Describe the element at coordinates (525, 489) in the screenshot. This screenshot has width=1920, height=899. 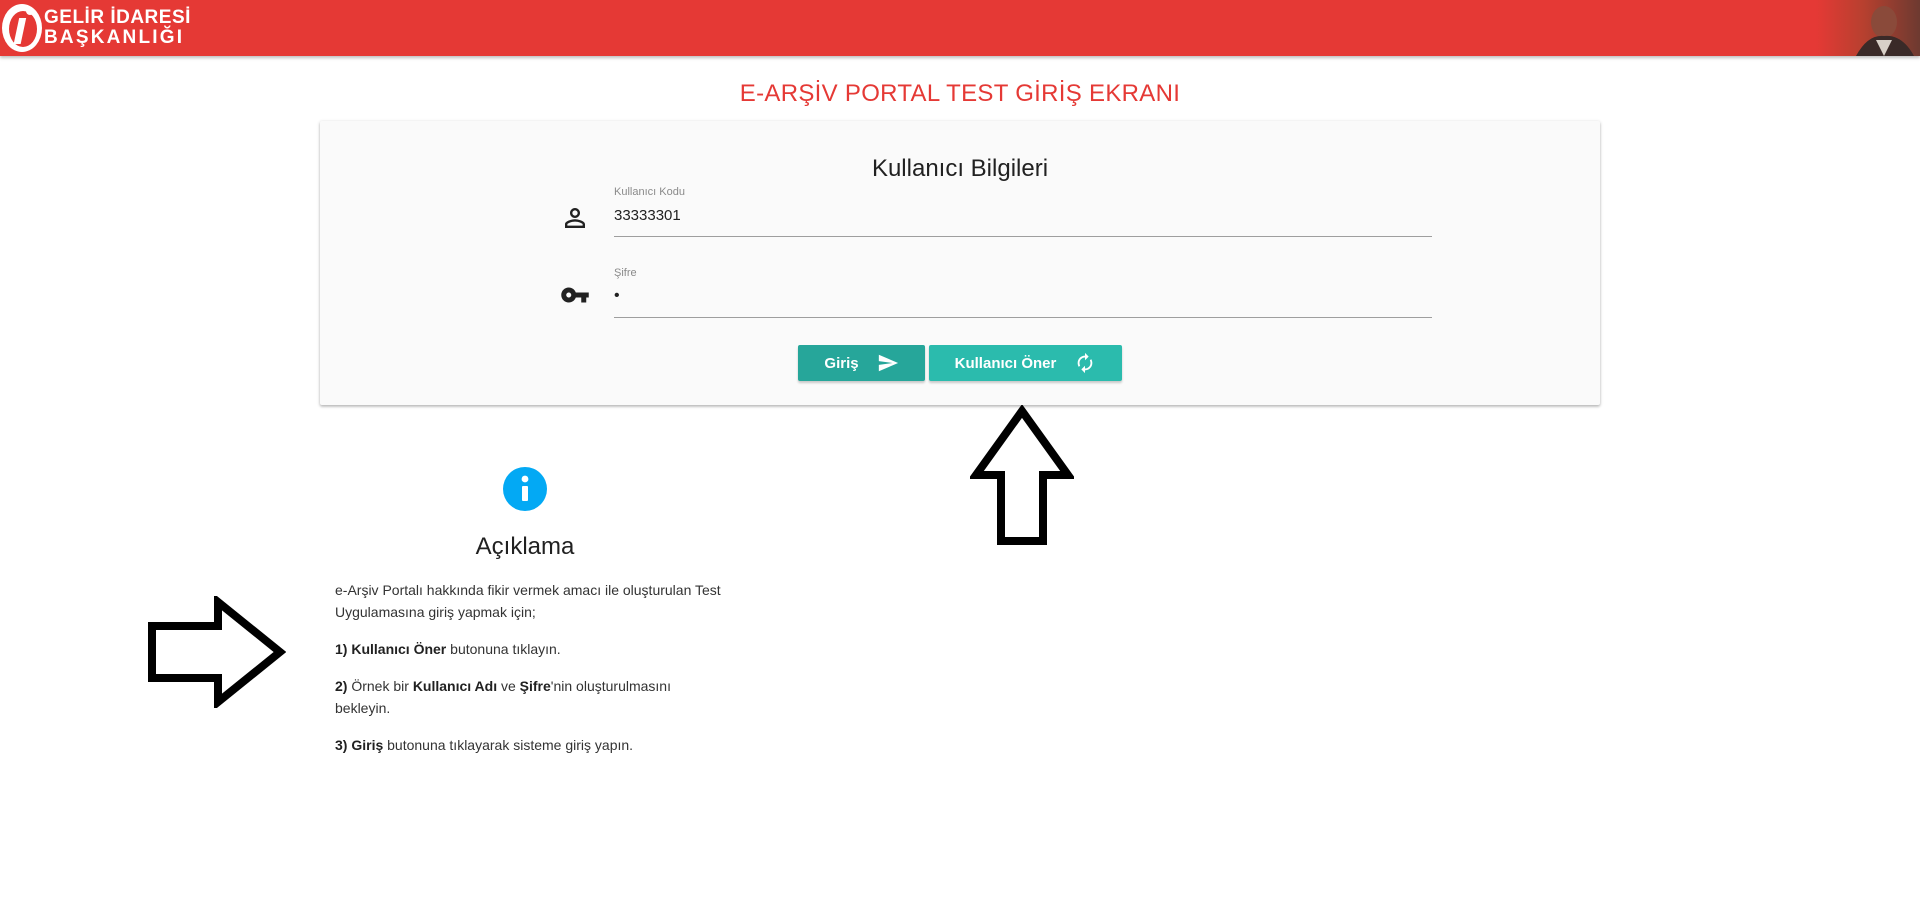
I see `info-icon` at that location.